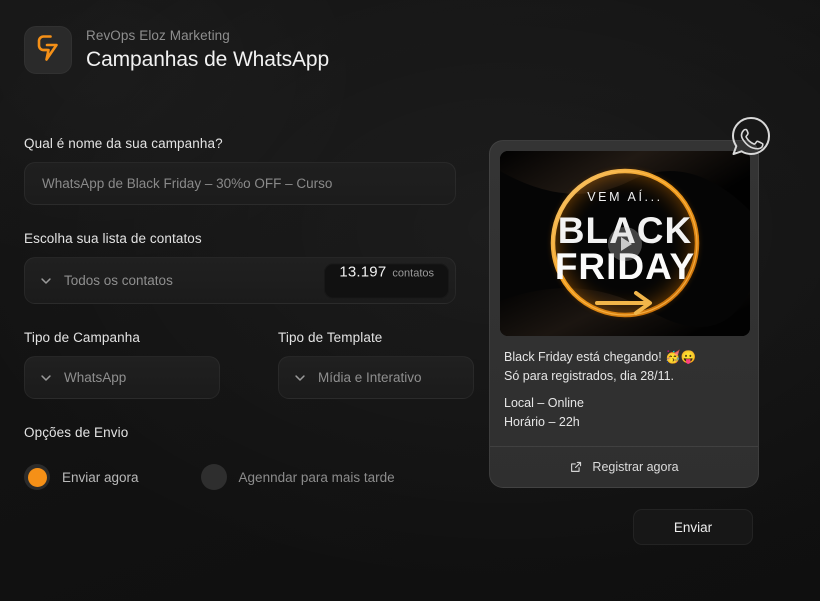  I want to click on template-type-select: Mídia e Interativo, so click(376, 377).